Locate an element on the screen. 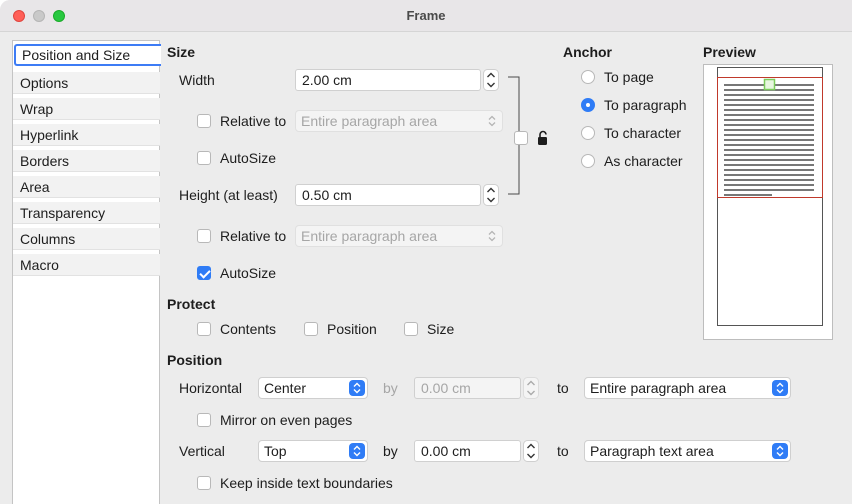  title-bar: Frame is located at coordinates (426, 16).